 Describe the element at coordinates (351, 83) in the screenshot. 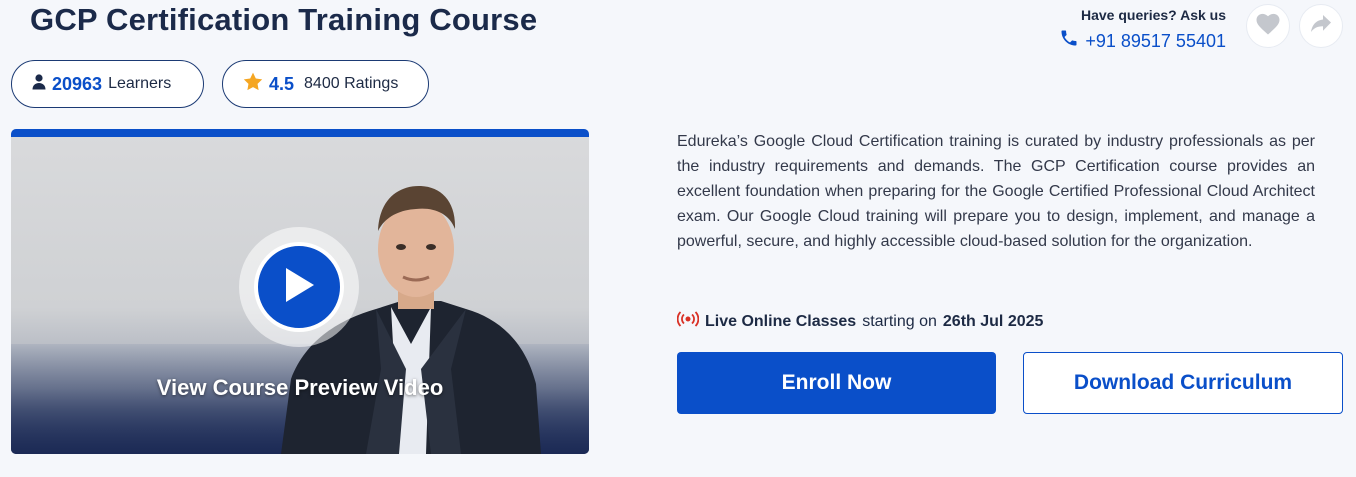

I see `ratings-count: 8400 Ratings` at that location.